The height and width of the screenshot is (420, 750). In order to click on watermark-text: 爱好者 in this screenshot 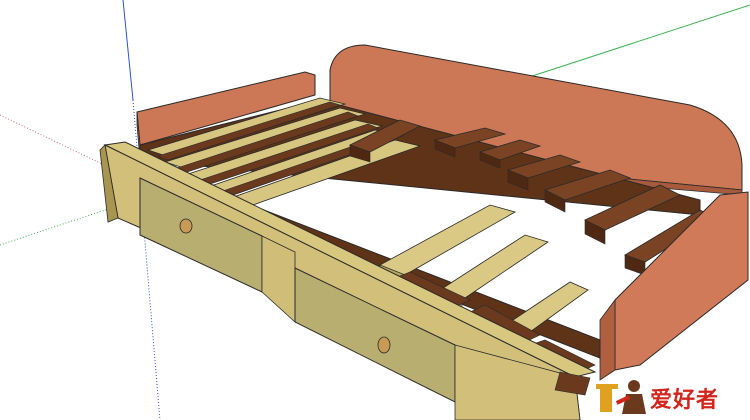, I will do `click(685, 400)`.